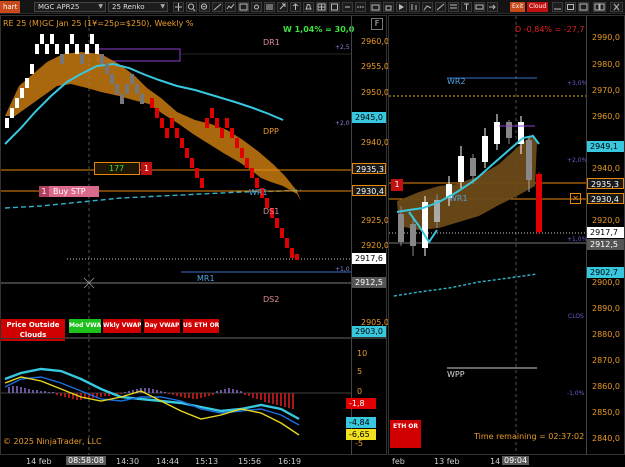 Image resolution: width=625 pixels, height=467 pixels. What do you see at coordinates (465, 285) in the screenshot?
I see `cyan-vwap-line` at bounding box center [465, 285].